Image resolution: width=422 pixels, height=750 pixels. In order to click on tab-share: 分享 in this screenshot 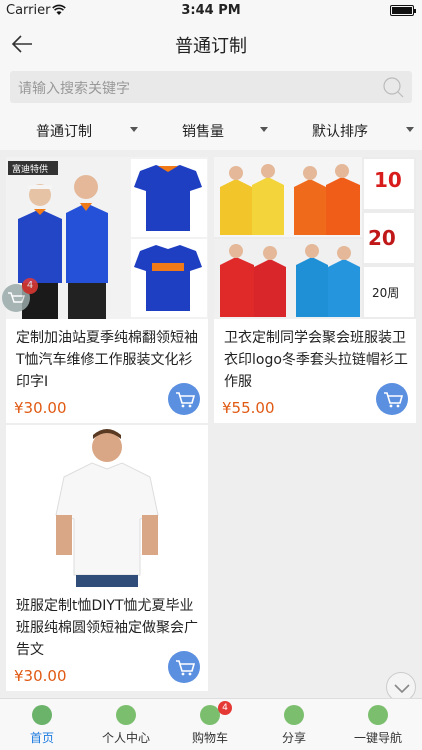, I will do `click(294, 724)`.